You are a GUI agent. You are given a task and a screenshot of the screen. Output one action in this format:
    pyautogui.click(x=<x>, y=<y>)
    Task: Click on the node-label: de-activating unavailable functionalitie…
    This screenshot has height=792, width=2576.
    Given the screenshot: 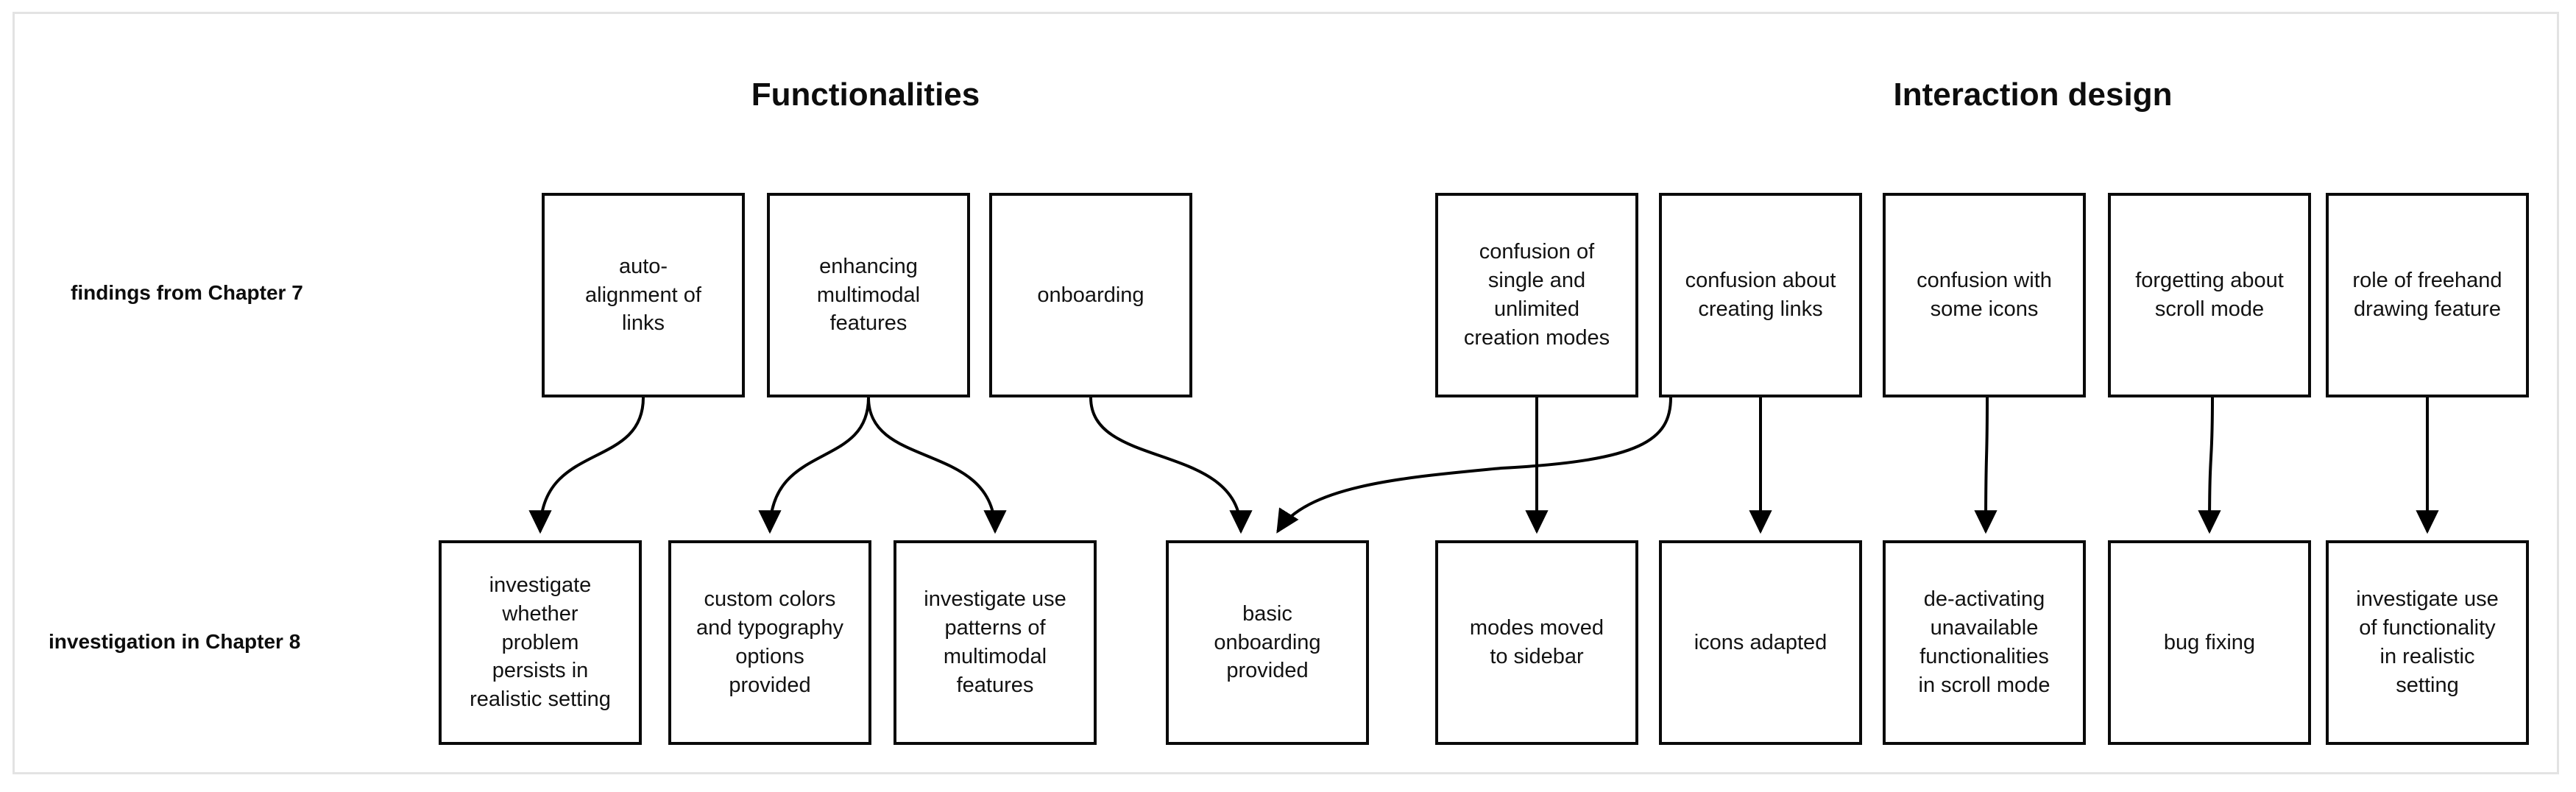 What is the action you would take?
    pyautogui.click(x=1984, y=642)
    